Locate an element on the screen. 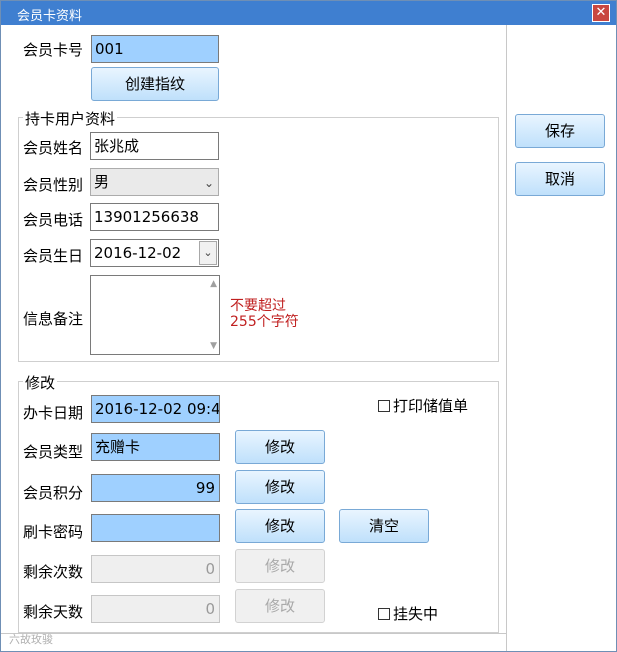  lost-checkbox: 挂失中 is located at coordinates (408, 613).